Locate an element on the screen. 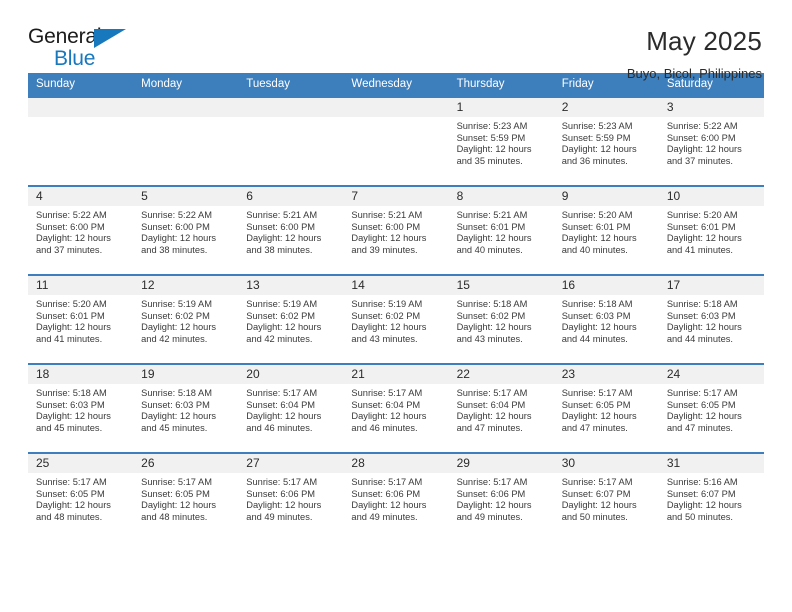  day-number: 1 is located at coordinates (501, 106).